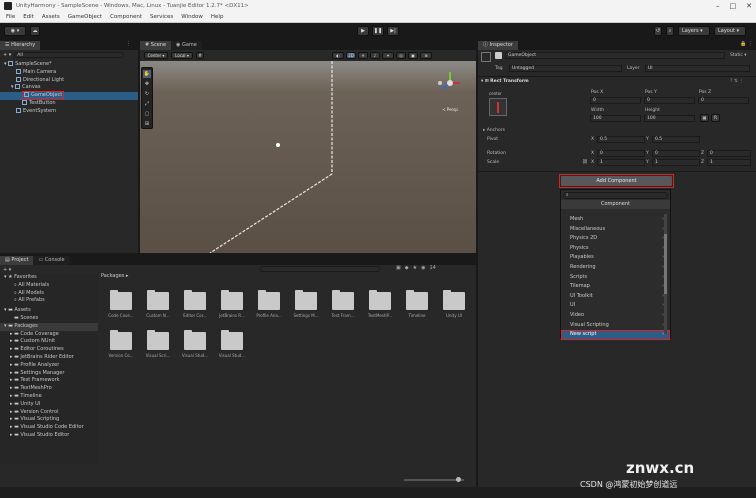  Describe the element at coordinates (51, 260) in the screenshot. I see `tab-console: ▭ Console` at that location.